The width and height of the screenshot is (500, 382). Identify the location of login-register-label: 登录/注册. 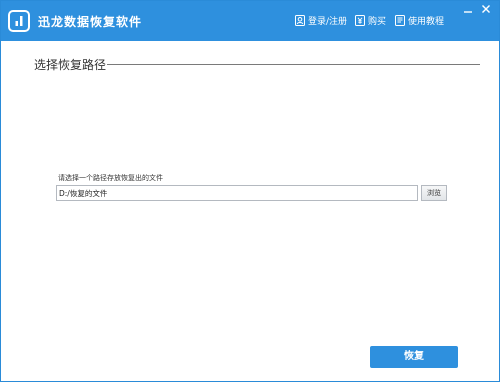
(328, 22).